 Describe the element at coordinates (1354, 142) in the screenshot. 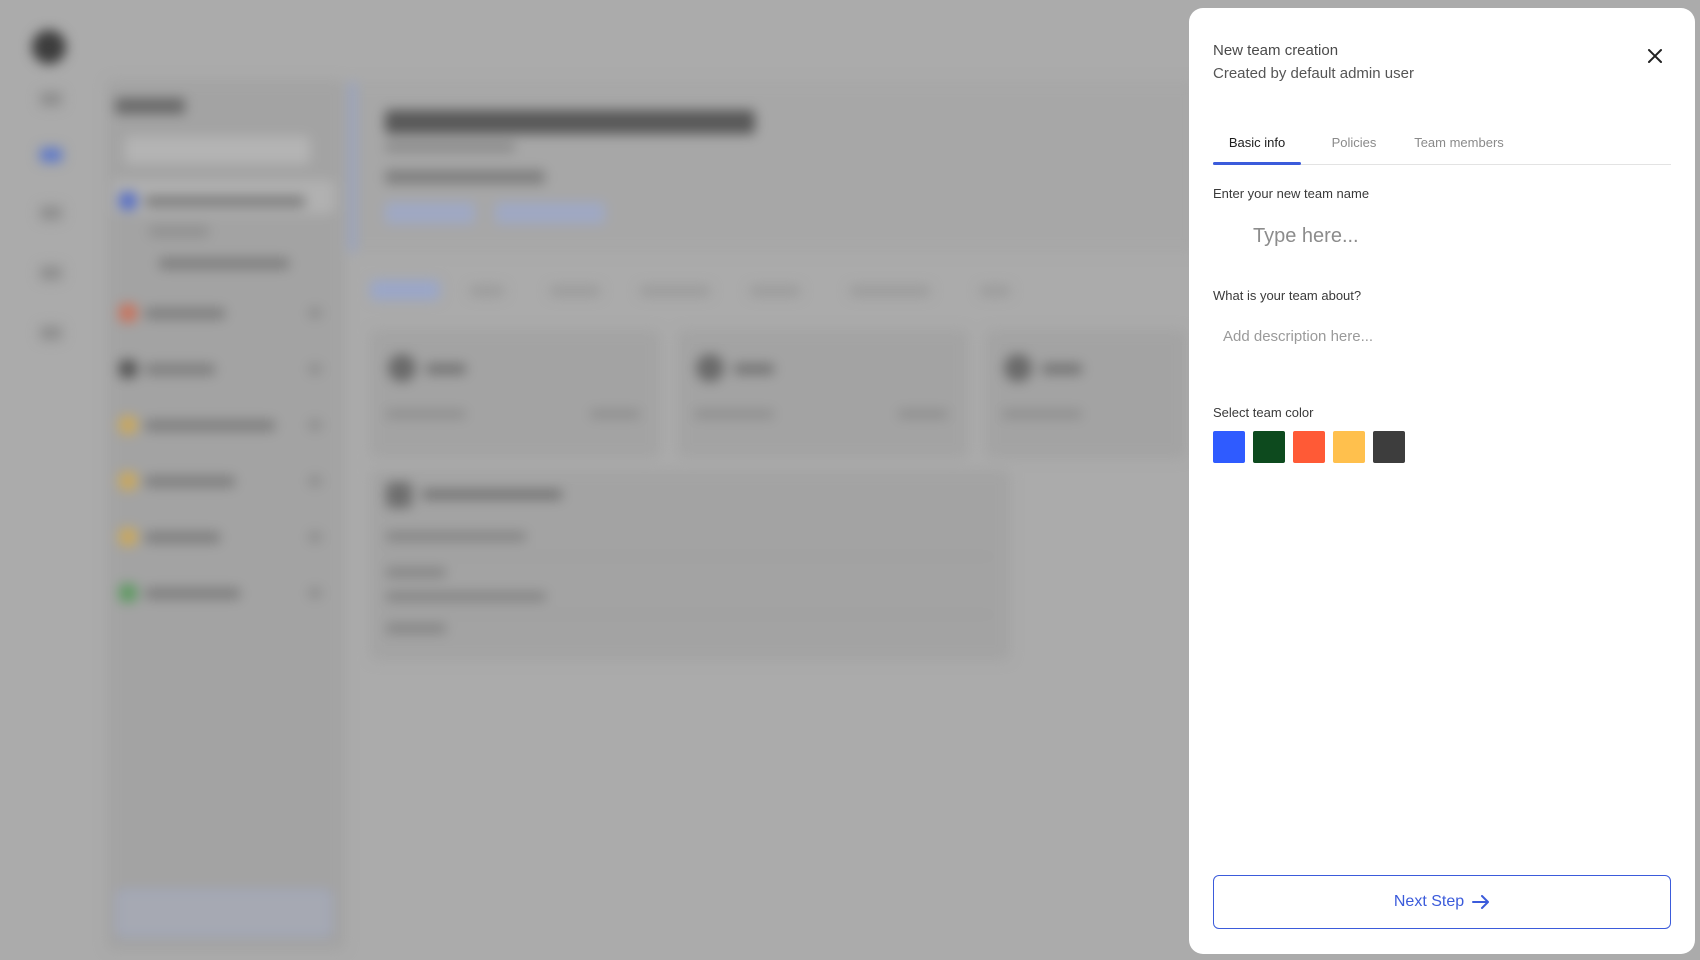

I see `tab-policies: Policies` at that location.